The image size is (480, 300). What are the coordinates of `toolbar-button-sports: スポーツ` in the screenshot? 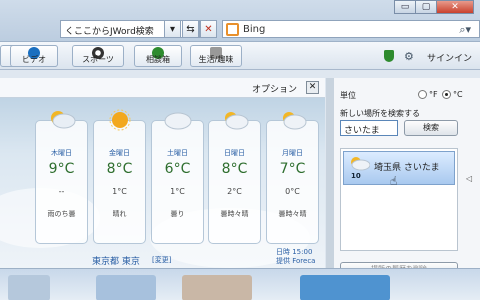 It's located at (98, 56).